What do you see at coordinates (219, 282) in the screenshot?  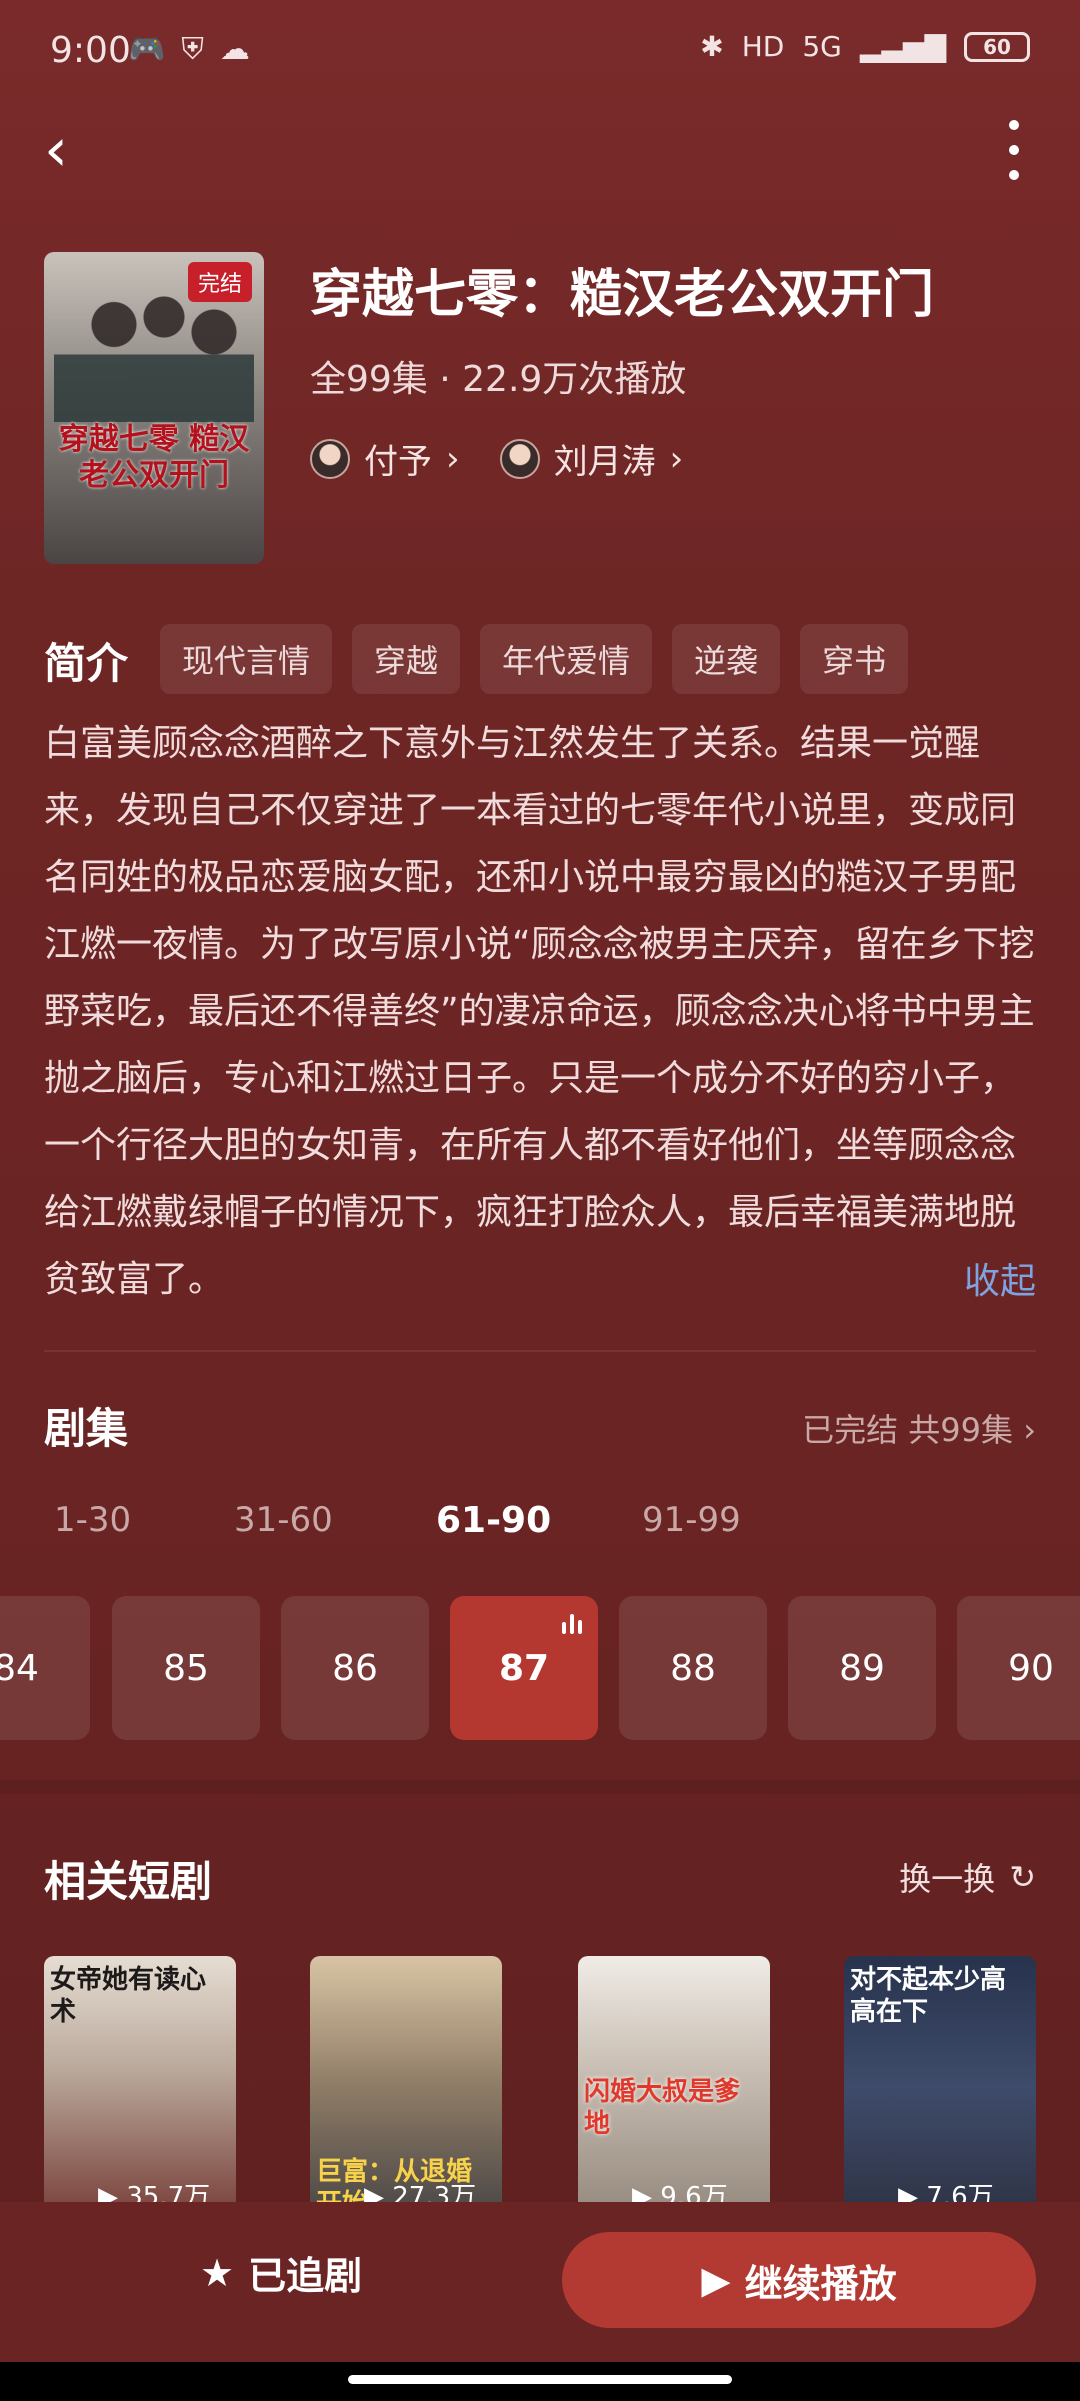 I see `status-badge: 完结` at bounding box center [219, 282].